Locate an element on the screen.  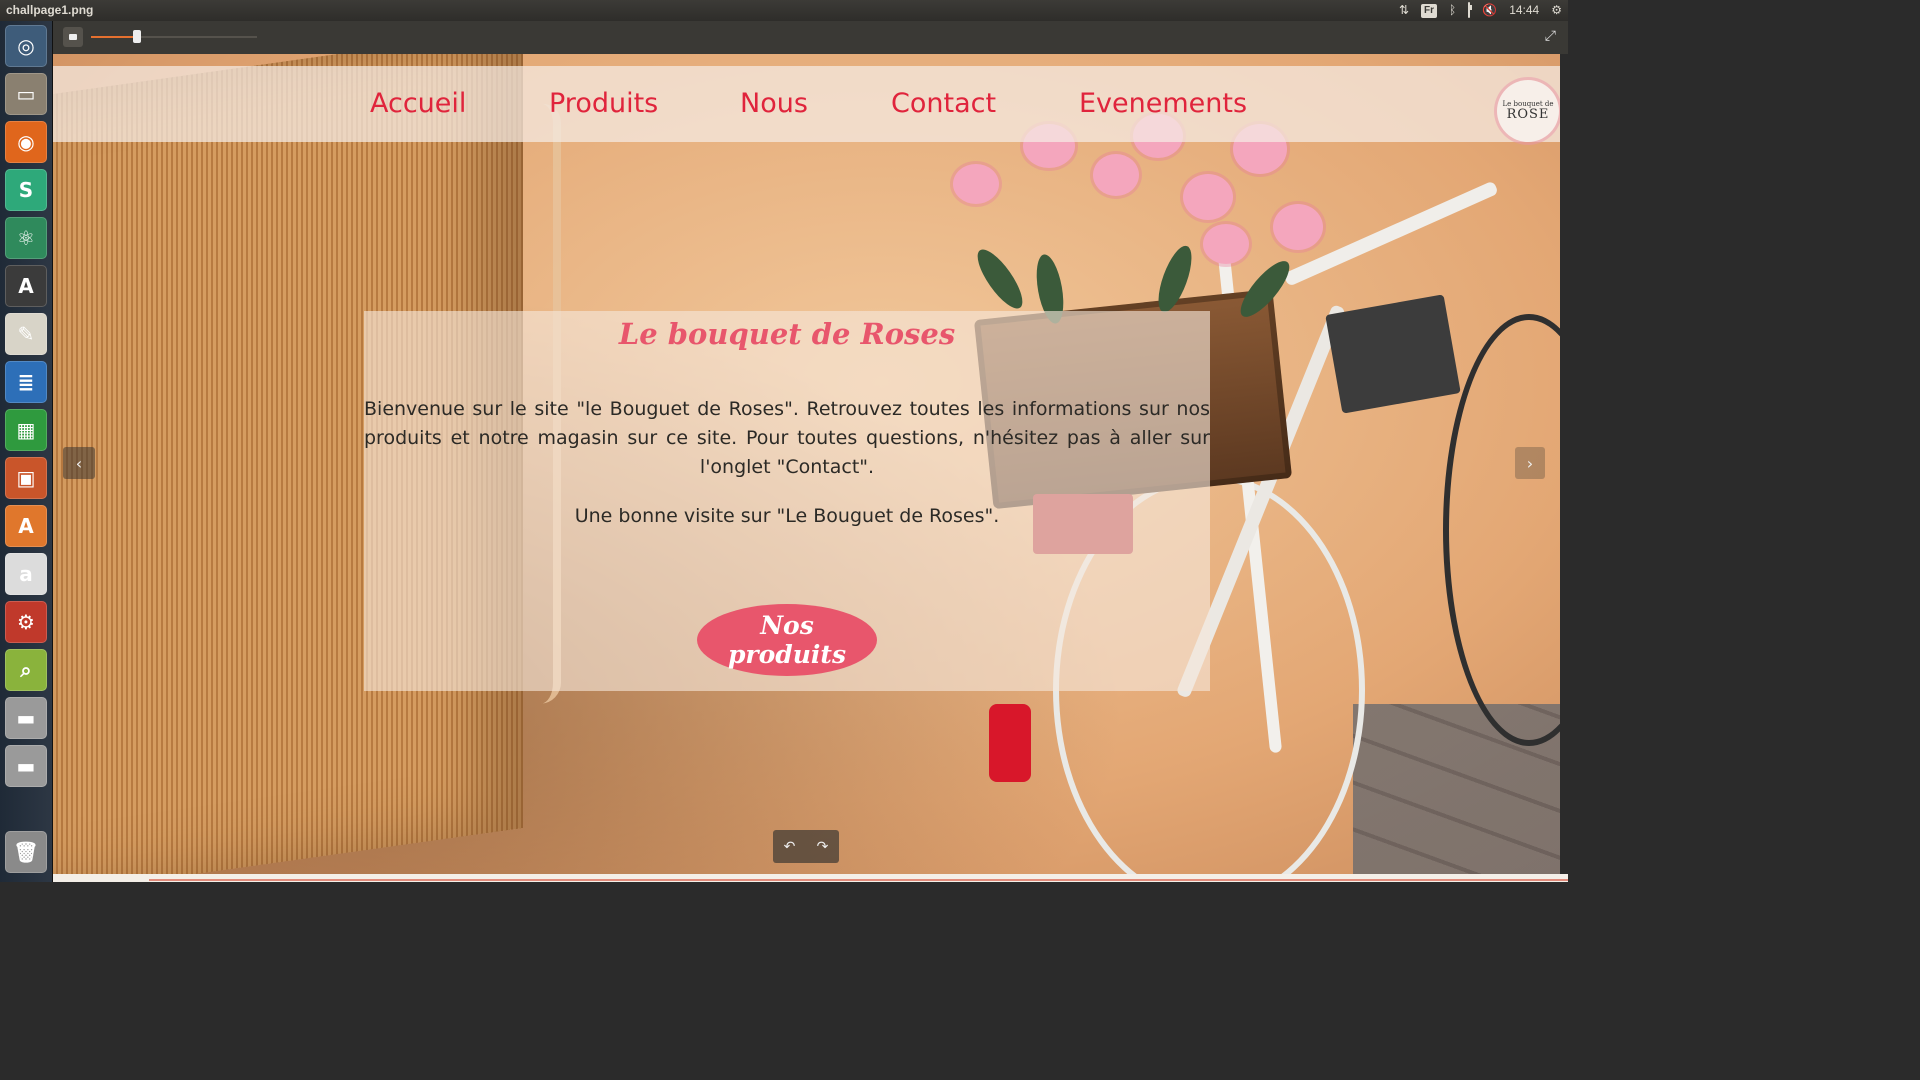
zoom-out-button is located at coordinates (73, 37).